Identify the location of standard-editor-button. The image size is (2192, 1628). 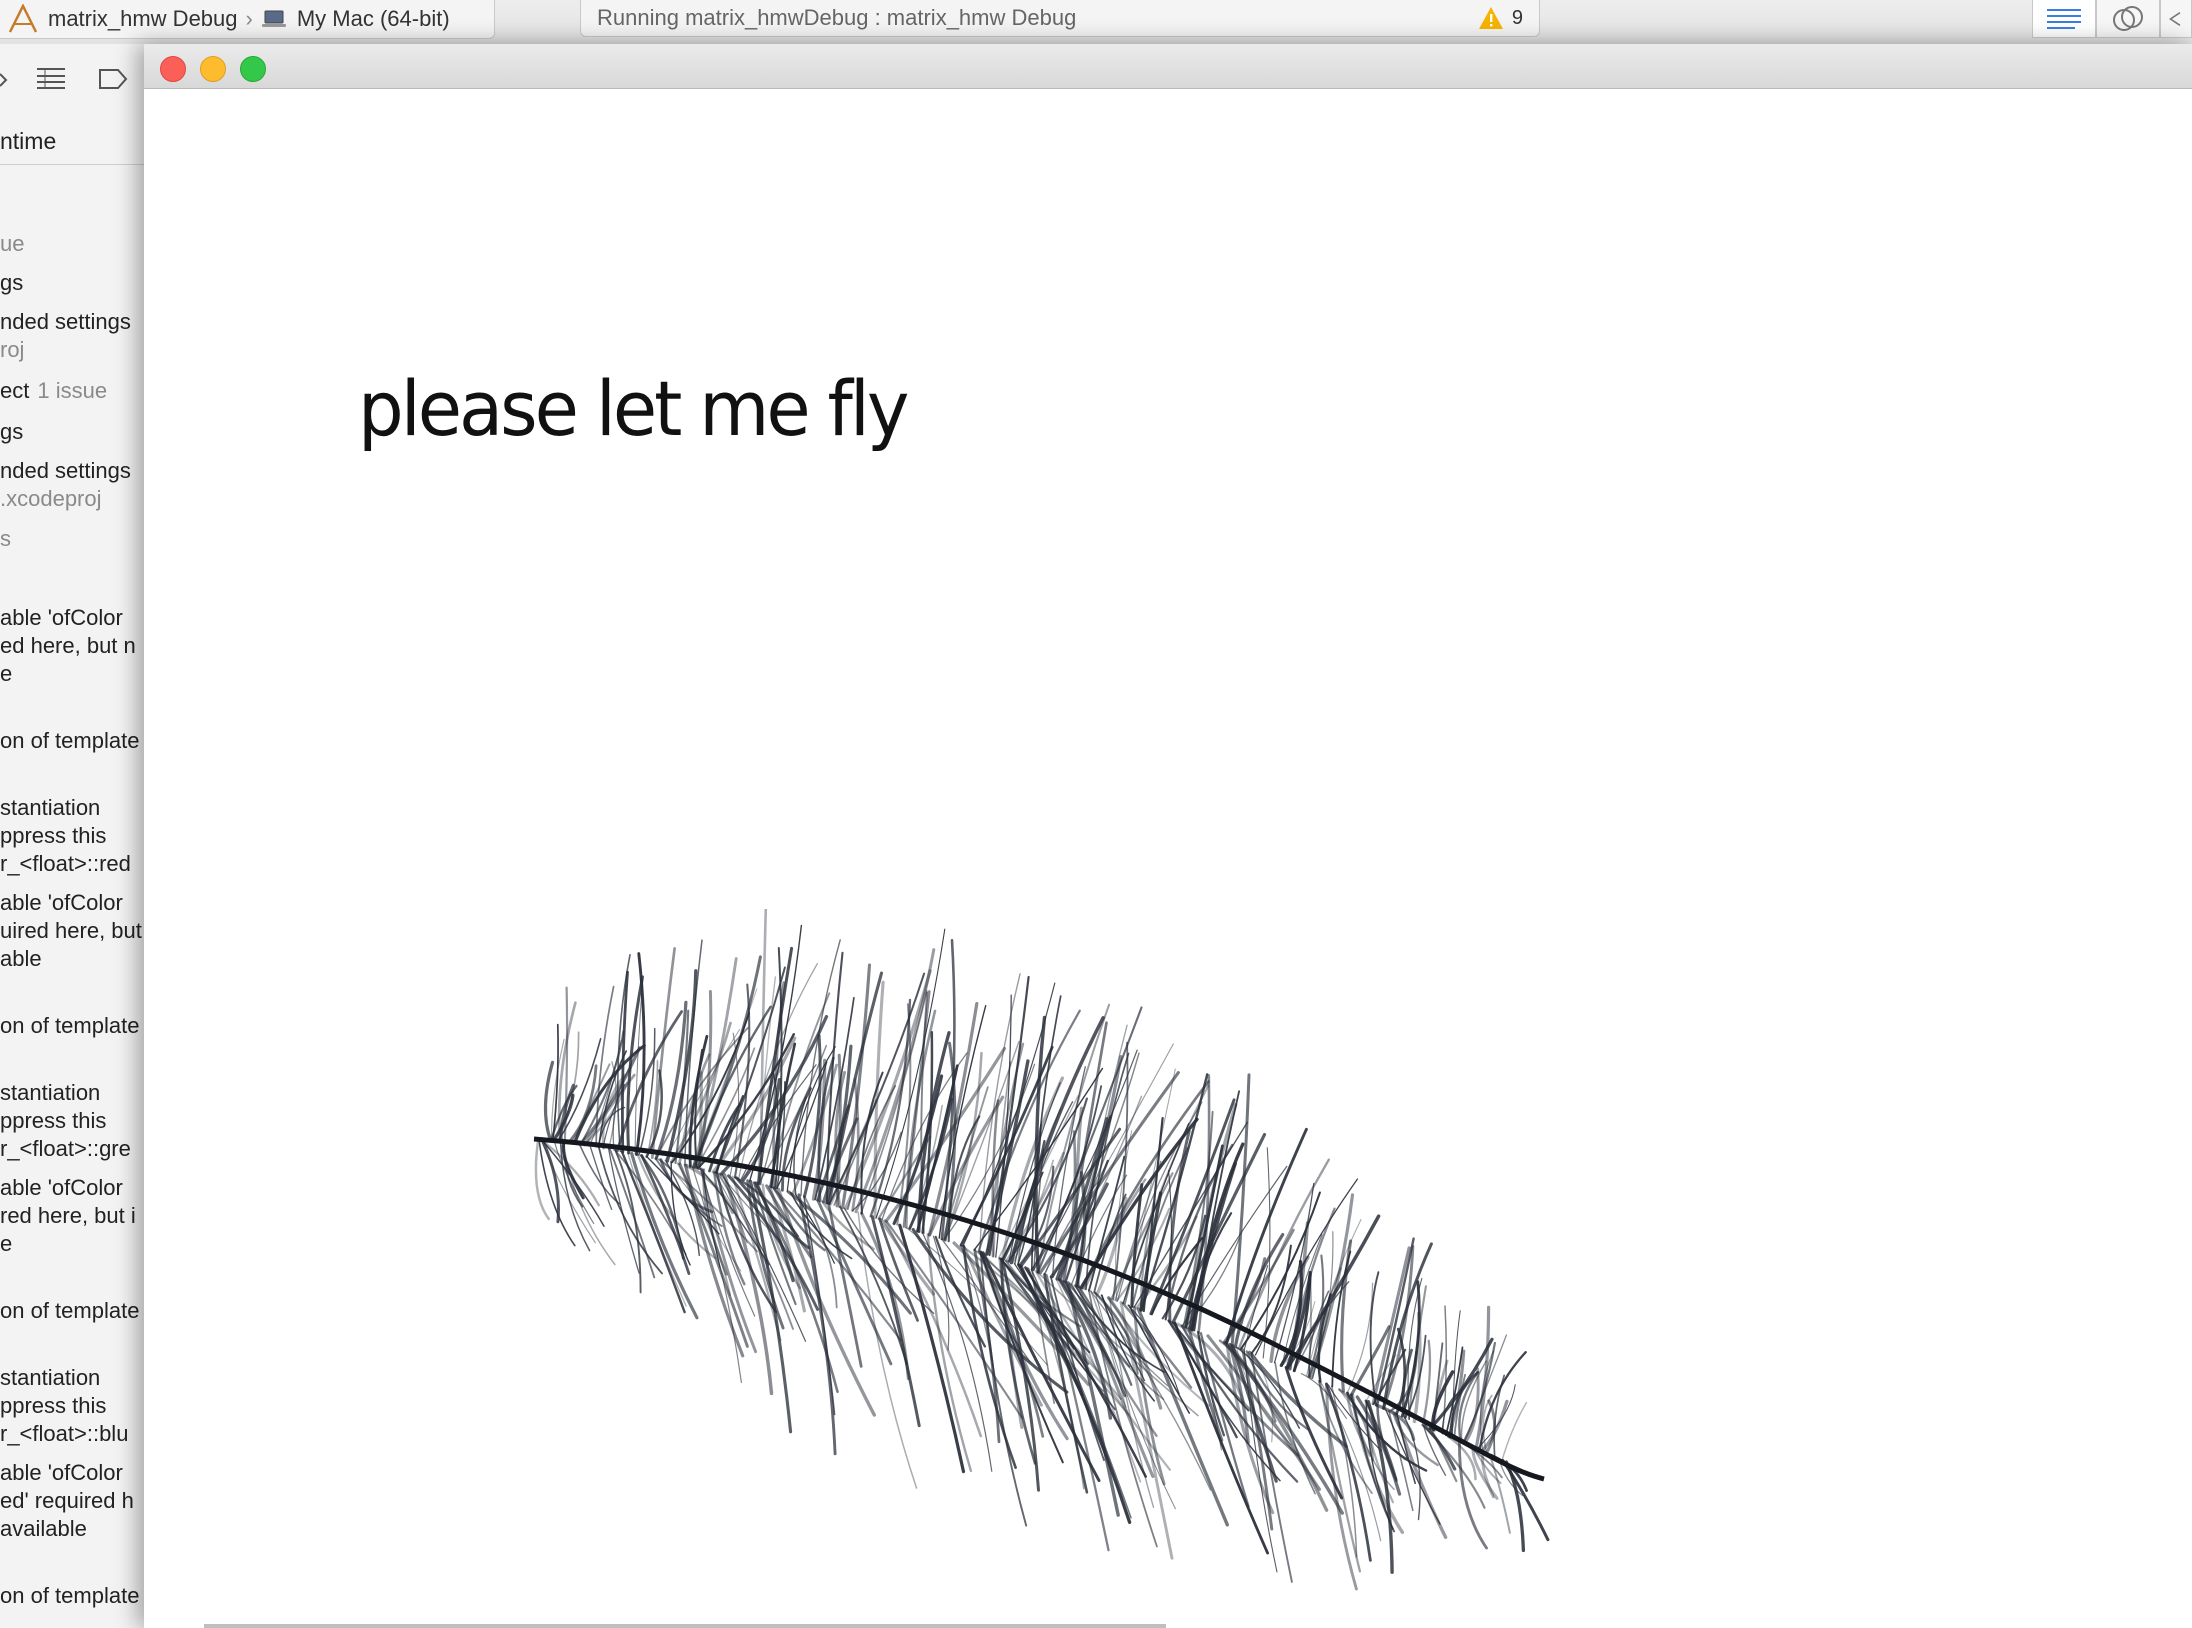
(2064, 19).